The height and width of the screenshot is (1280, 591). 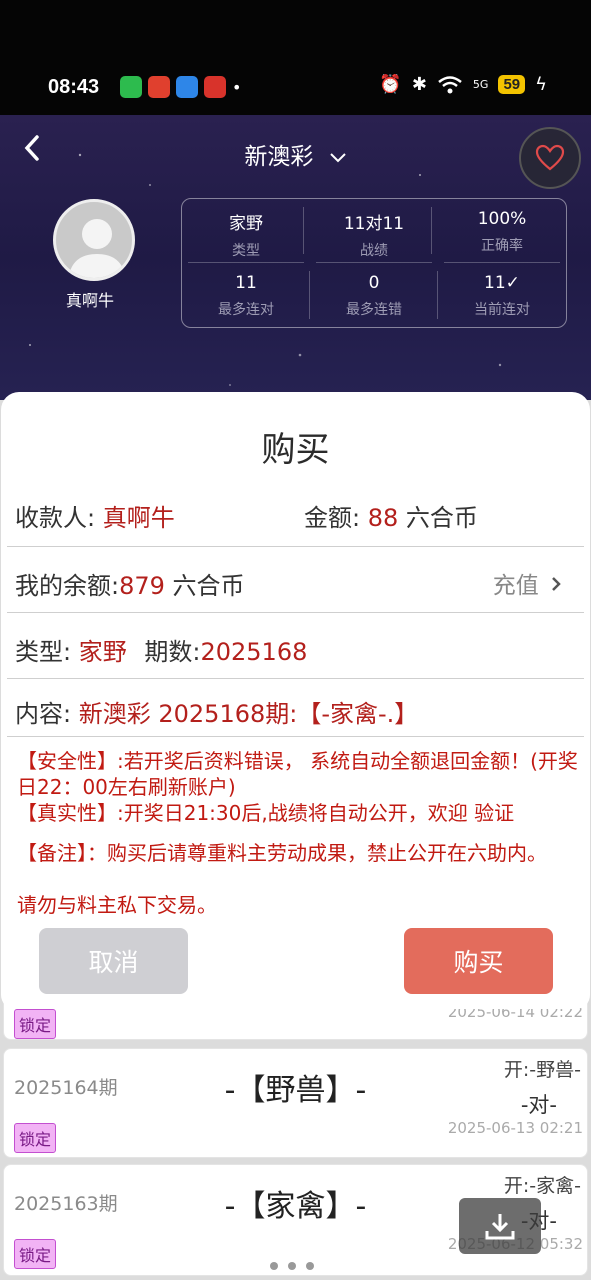 What do you see at coordinates (374, 224) in the screenshot?
I see `stat-value: 11对11` at bounding box center [374, 224].